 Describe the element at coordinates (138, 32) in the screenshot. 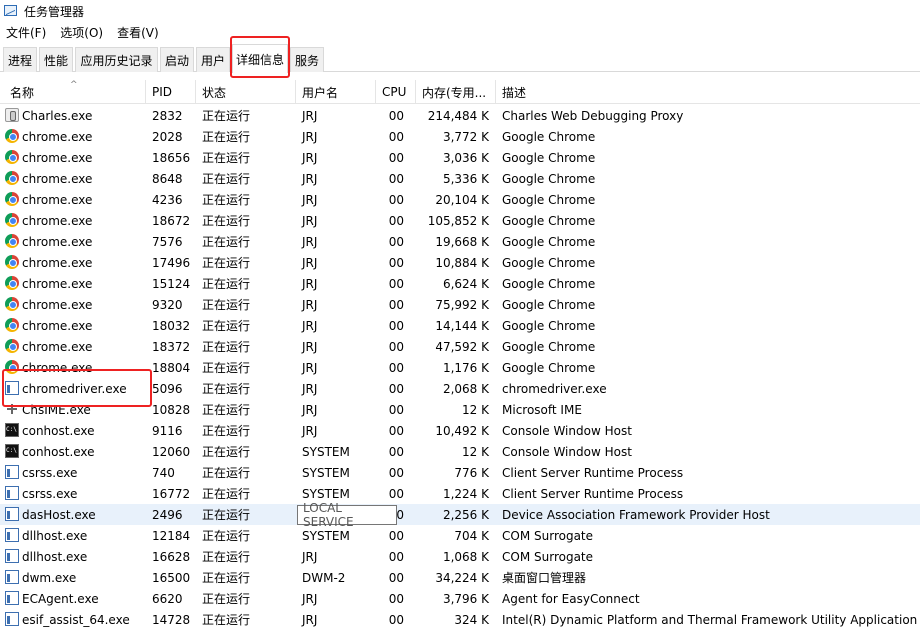

I see `menu-view: 查看(V)` at that location.